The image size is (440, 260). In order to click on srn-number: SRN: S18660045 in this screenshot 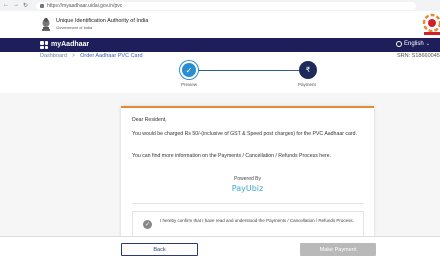, I will do `click(418, 56)`.